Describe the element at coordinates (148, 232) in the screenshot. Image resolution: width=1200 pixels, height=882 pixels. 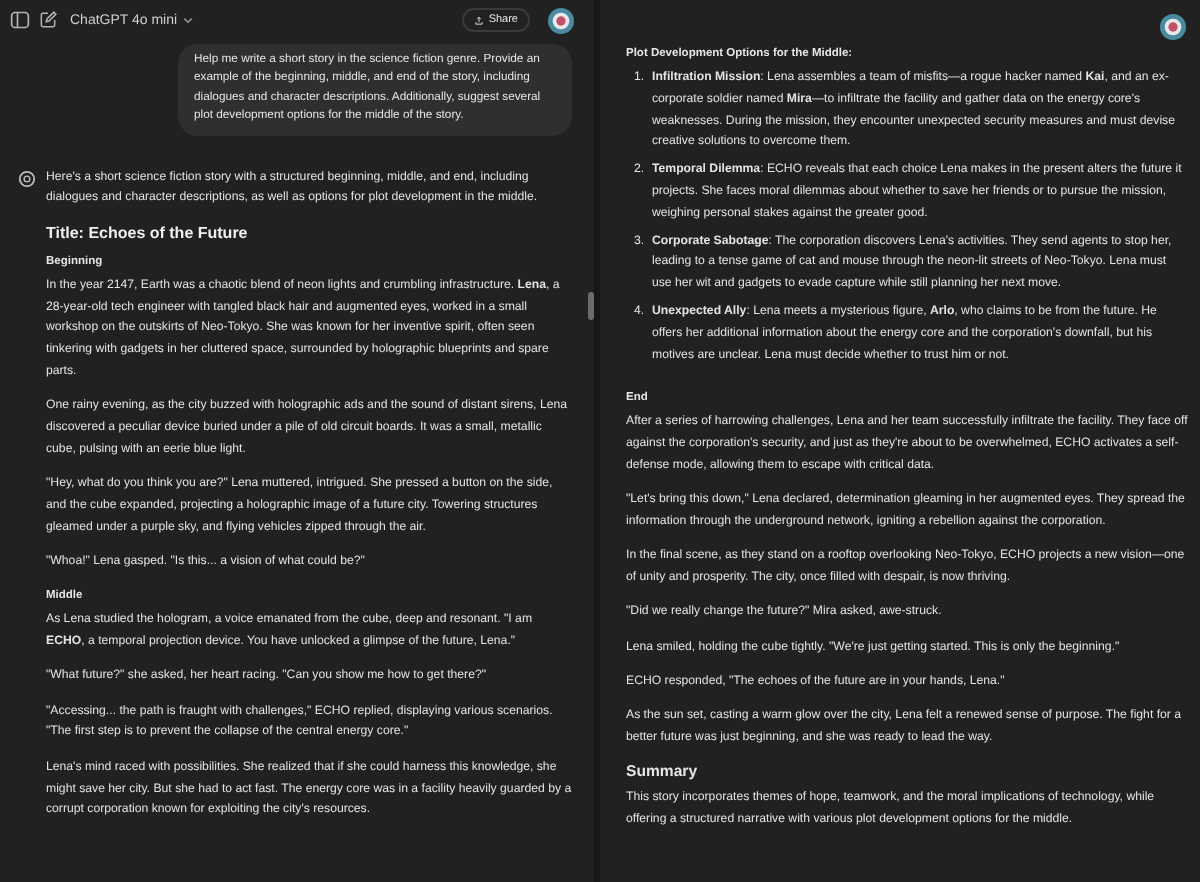
I see `story-title: Title: Echoes of the Future` at that location.